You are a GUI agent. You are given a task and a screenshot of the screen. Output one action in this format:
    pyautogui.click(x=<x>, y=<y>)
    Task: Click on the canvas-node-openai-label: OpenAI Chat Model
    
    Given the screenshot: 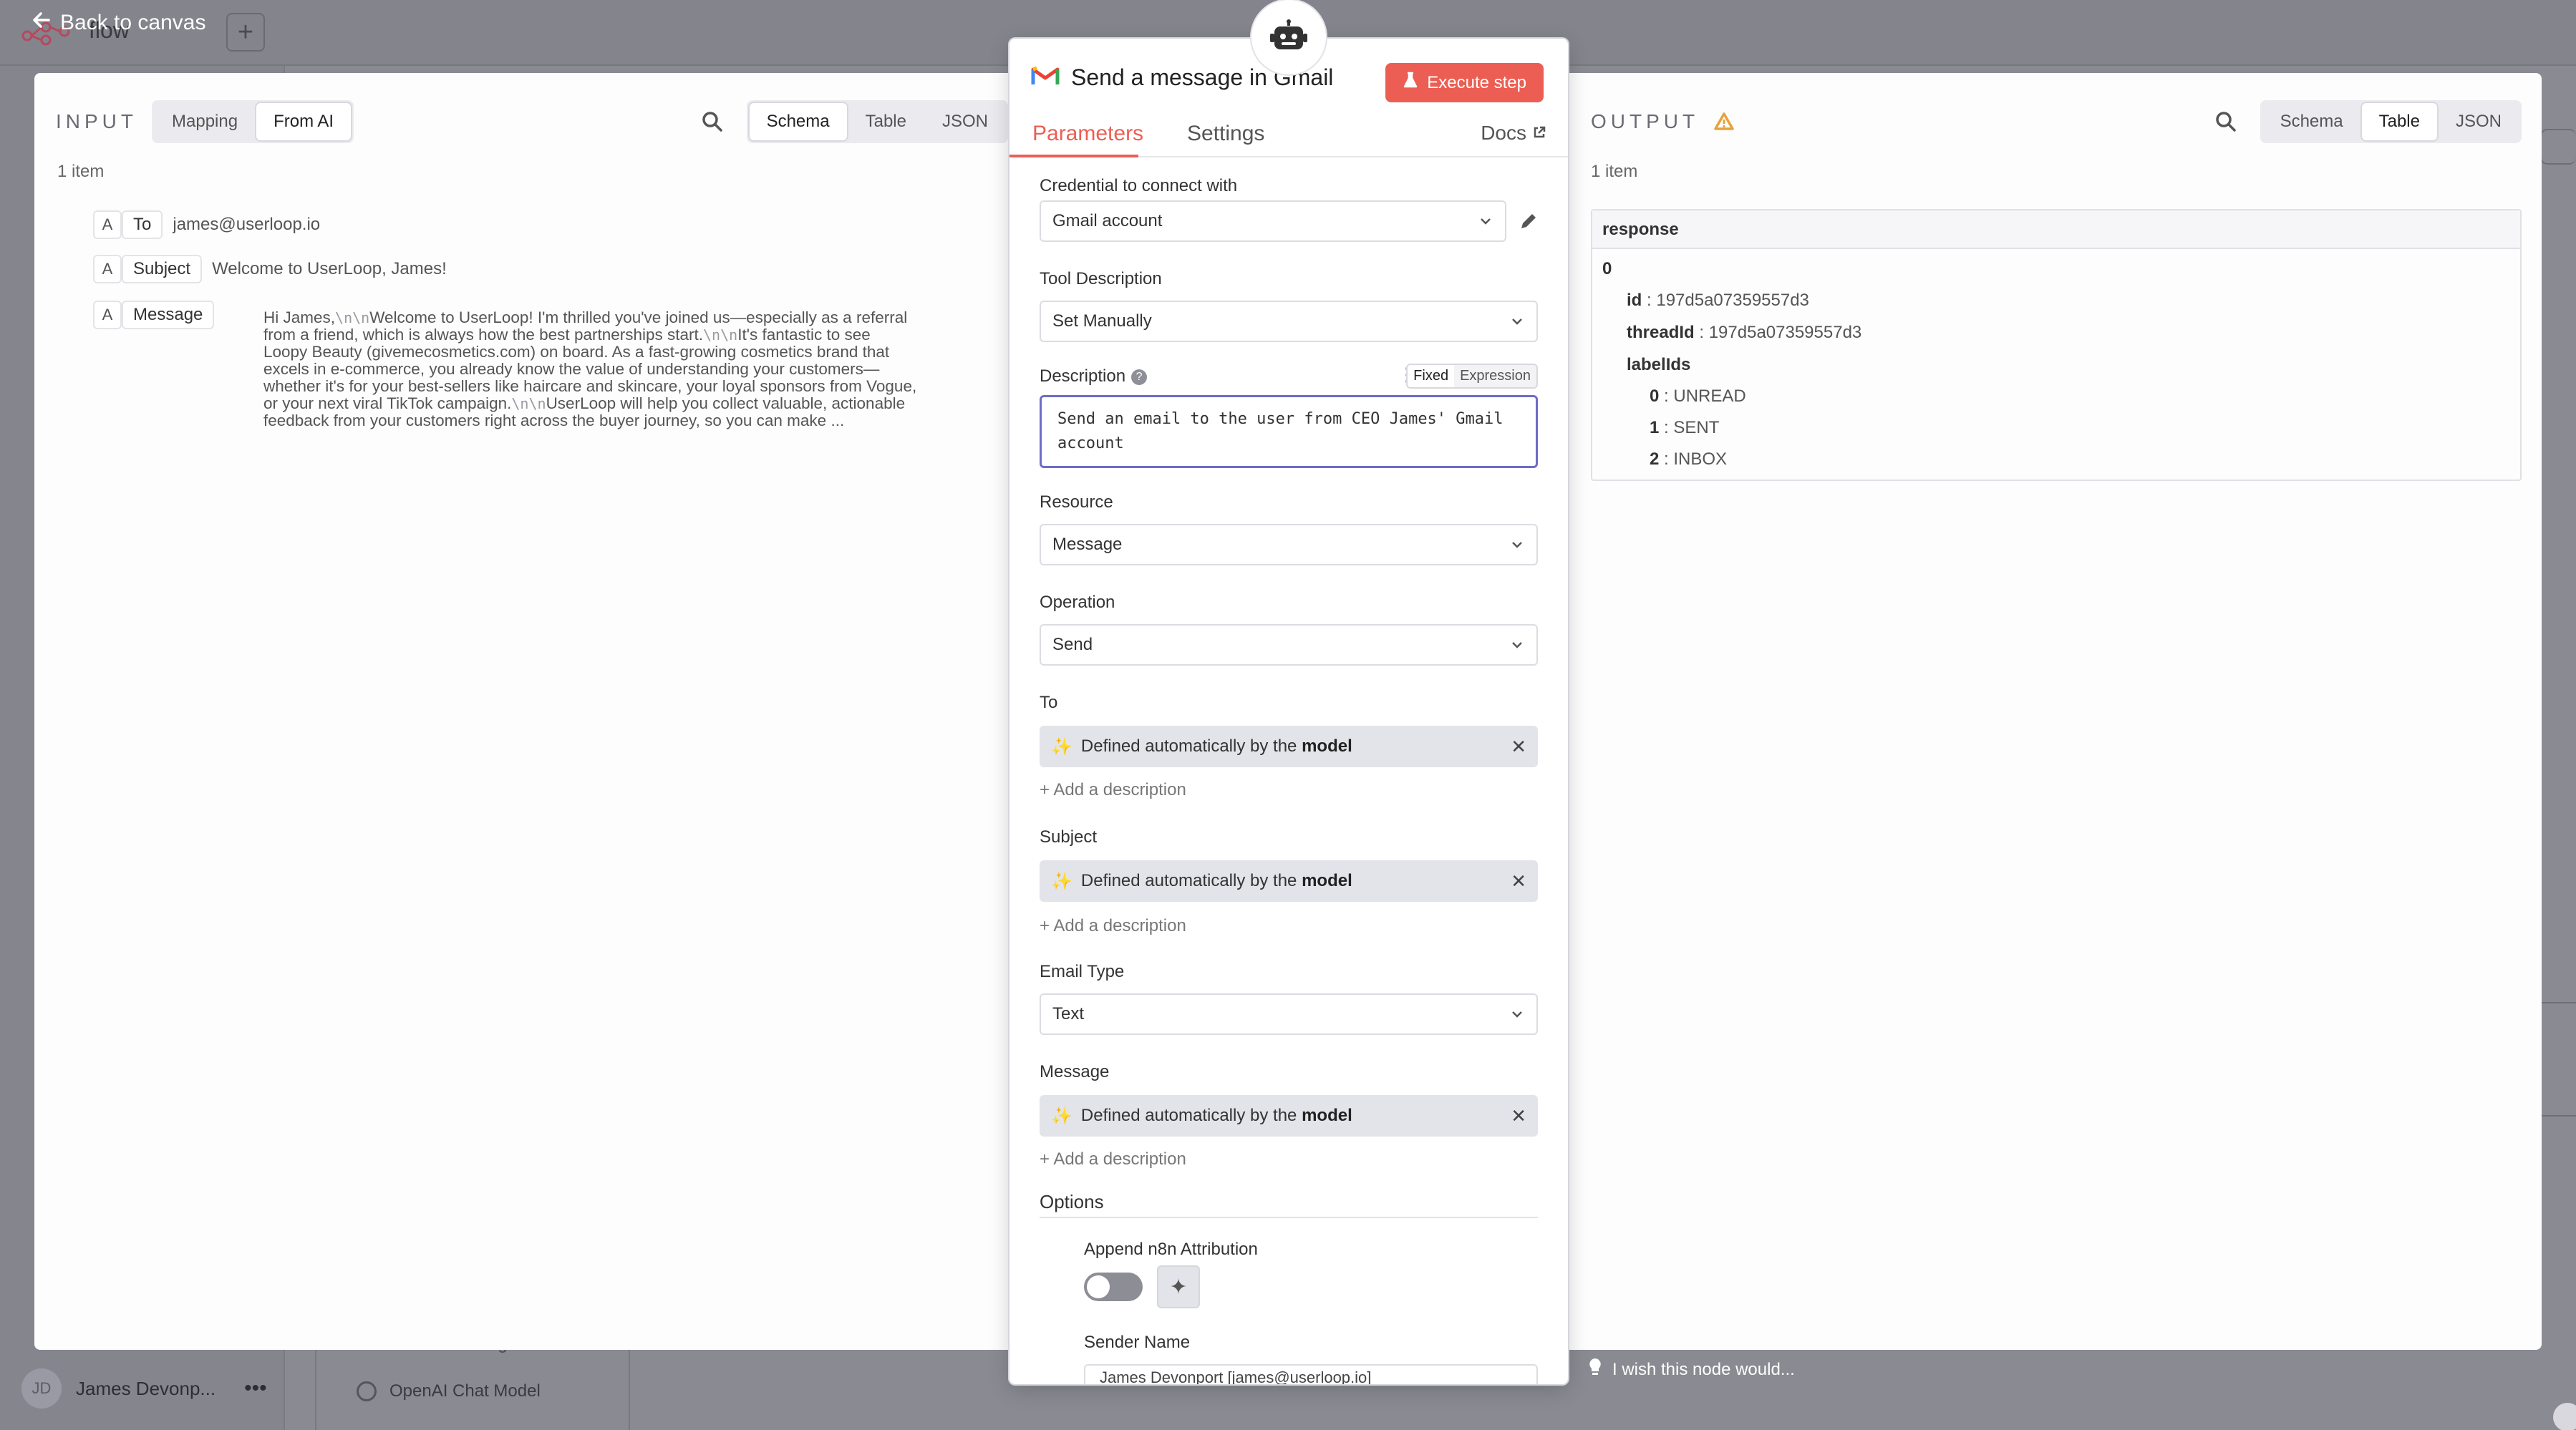 What is the action you would take?
    pyautogui.click(x=465, y=1391)
    